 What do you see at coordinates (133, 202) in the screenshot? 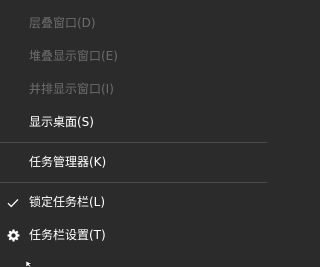
I see `menu-item-lock-taskbar: 锁定任务栏(L)` at bounding box center [133, 202].